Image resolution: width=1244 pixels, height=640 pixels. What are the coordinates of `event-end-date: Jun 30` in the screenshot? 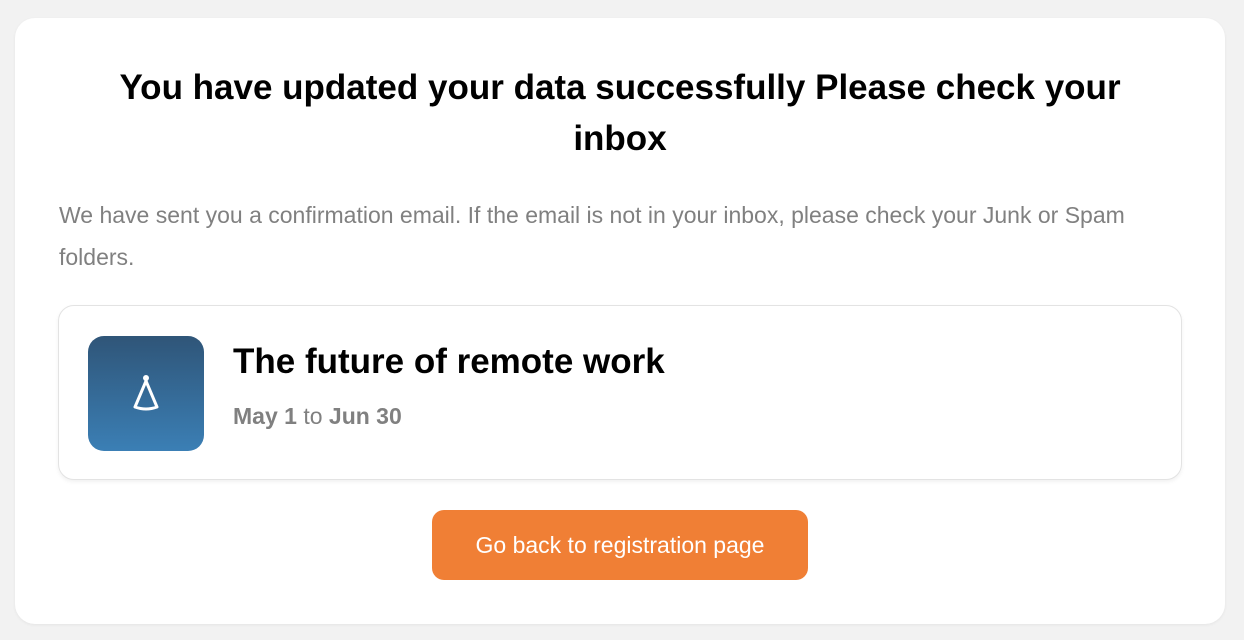 It's located at (365, 416).